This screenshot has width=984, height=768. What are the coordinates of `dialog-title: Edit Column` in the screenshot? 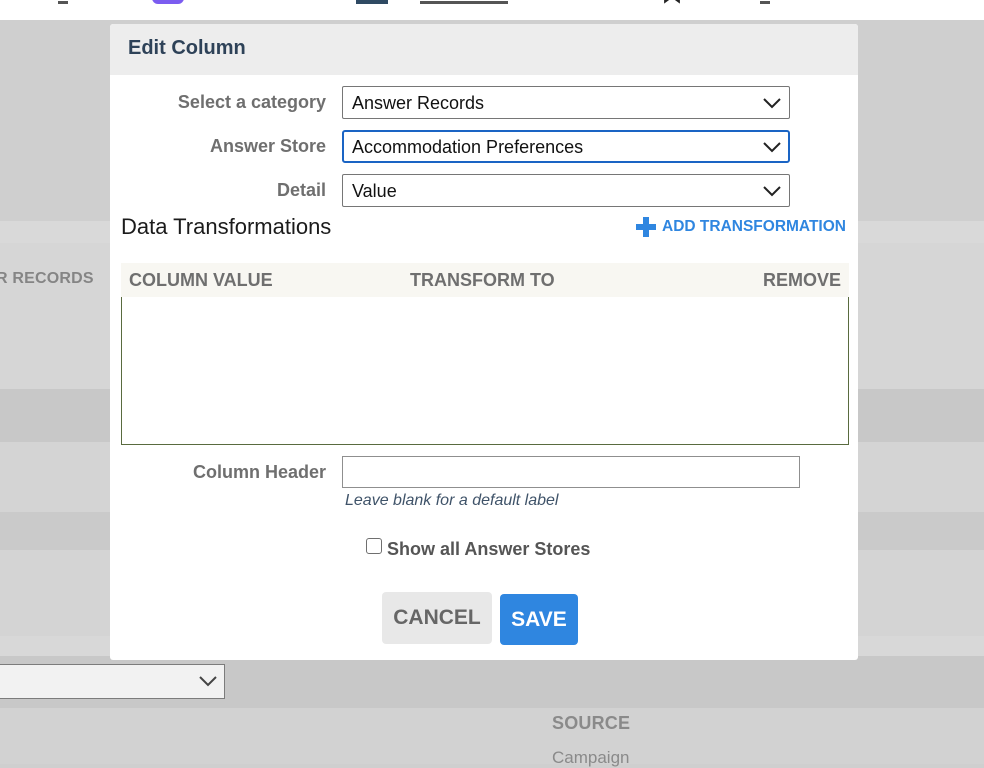 It's located at (187, 48).